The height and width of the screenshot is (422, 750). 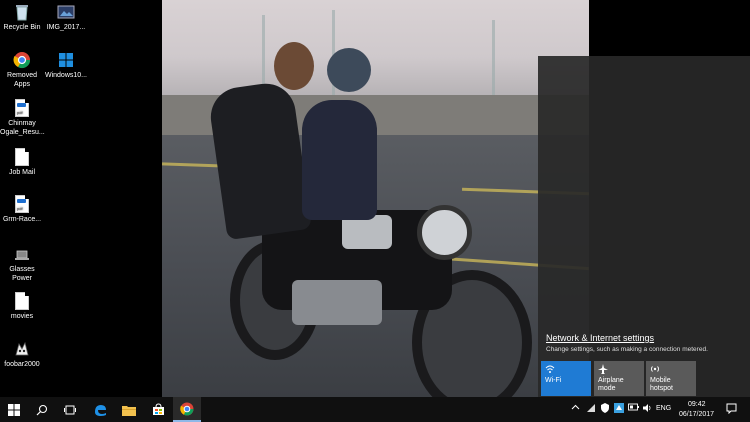 I want to click on task-view-button, so click(x=70, y=409).